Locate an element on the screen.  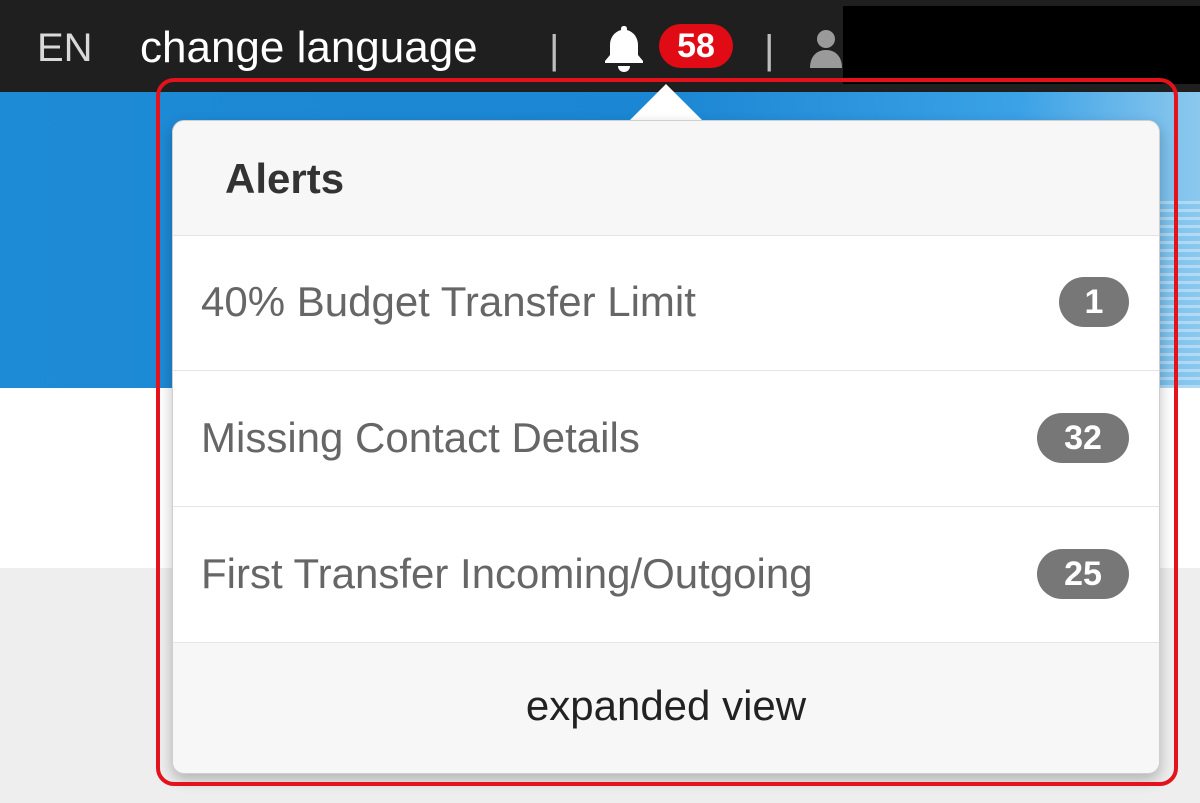
user-icon is located at coordinates (826, 48).